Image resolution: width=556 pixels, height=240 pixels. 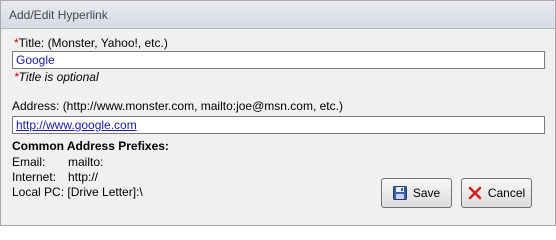 What do you see at coordinates (399, 193) in the screenshot?
I see `floppy-disk-icon` at bounding box center [399, 193].